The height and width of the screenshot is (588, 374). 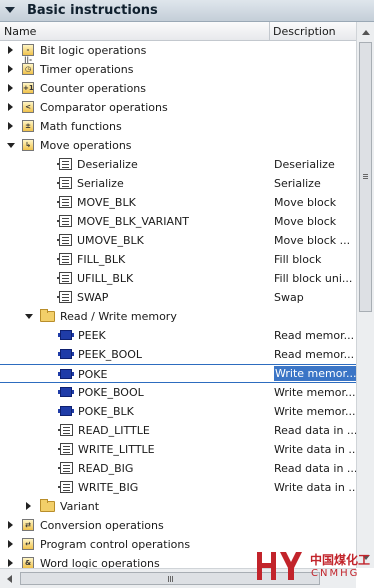 I want to click on tree-item-label: READ_LITTLE, so click(x=114, y=430).